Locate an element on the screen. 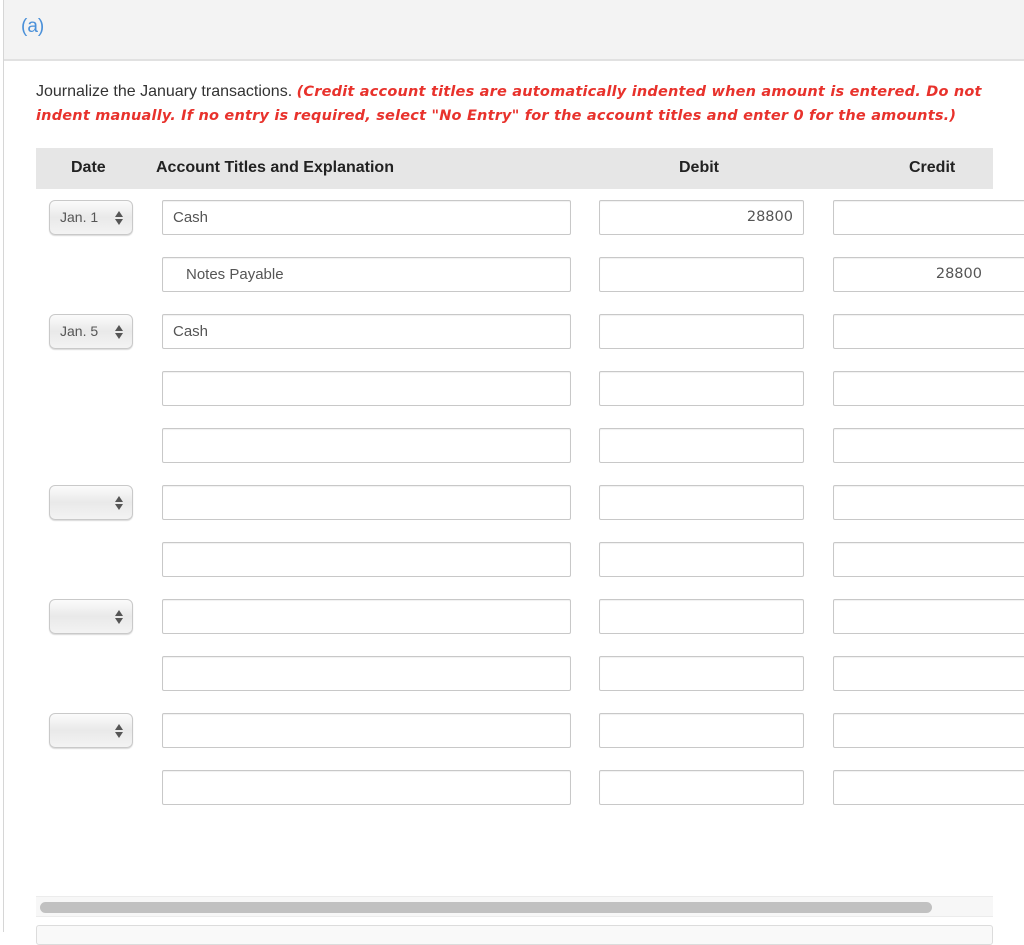 This screenshot has height=945, width=1024. scrollbar-thumb is located at coordinates (486, 907).